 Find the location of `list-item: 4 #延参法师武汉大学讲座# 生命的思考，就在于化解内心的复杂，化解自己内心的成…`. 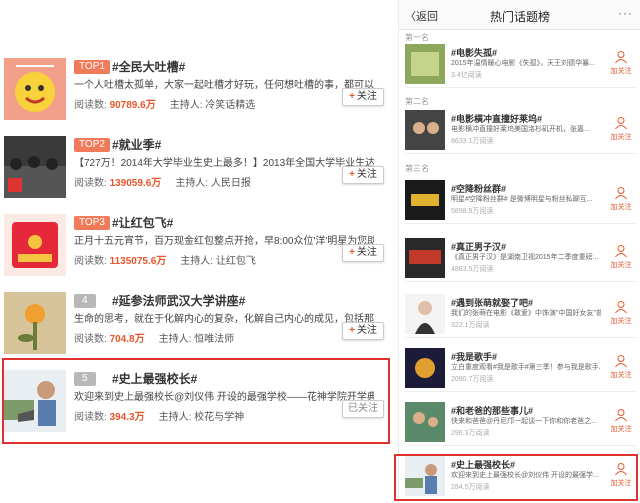

list-item: 4 #延参法师武汉大学讲座# 生命的思考，就在于化解内心的复杂，化解自己内心的成… is located at coordinates (197, 328).